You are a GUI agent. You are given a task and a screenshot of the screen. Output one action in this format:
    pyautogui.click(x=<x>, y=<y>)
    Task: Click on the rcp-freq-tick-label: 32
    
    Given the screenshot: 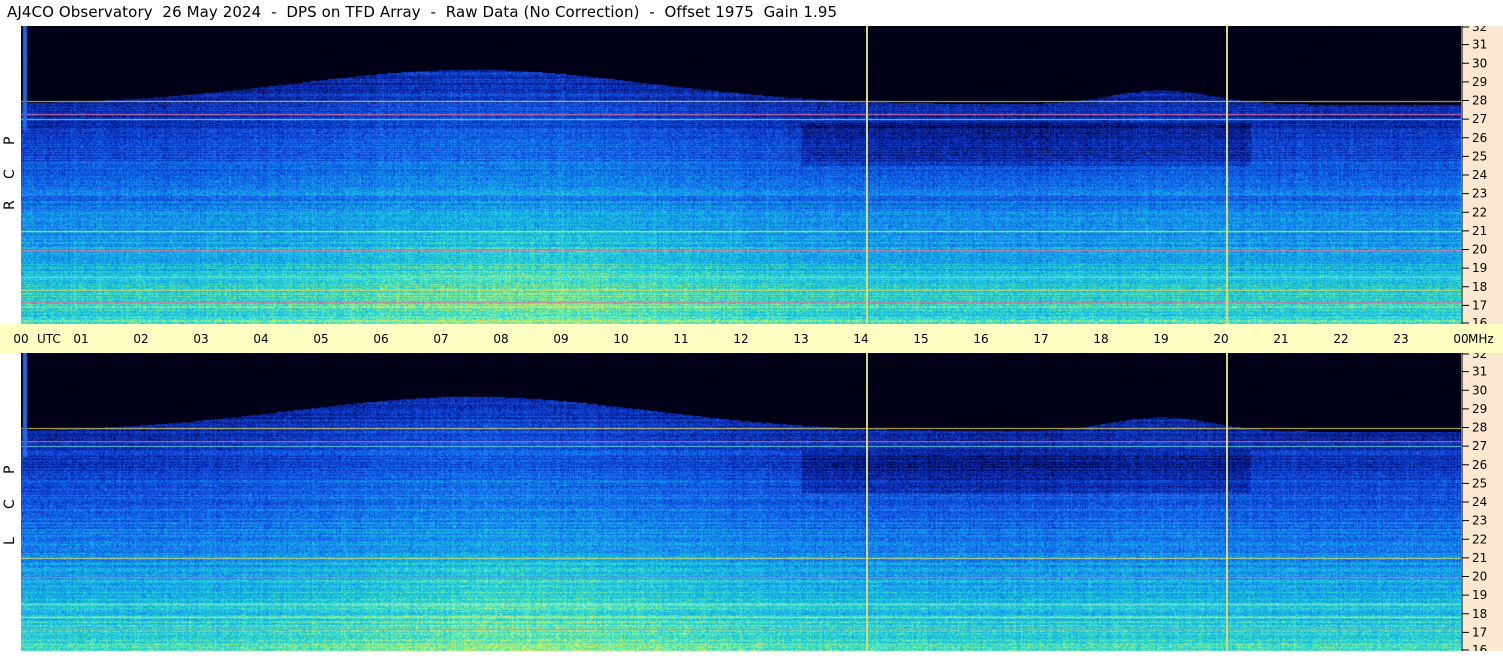 What is the action you would take?
    pyautogui.click(x=1479, y=30)
    